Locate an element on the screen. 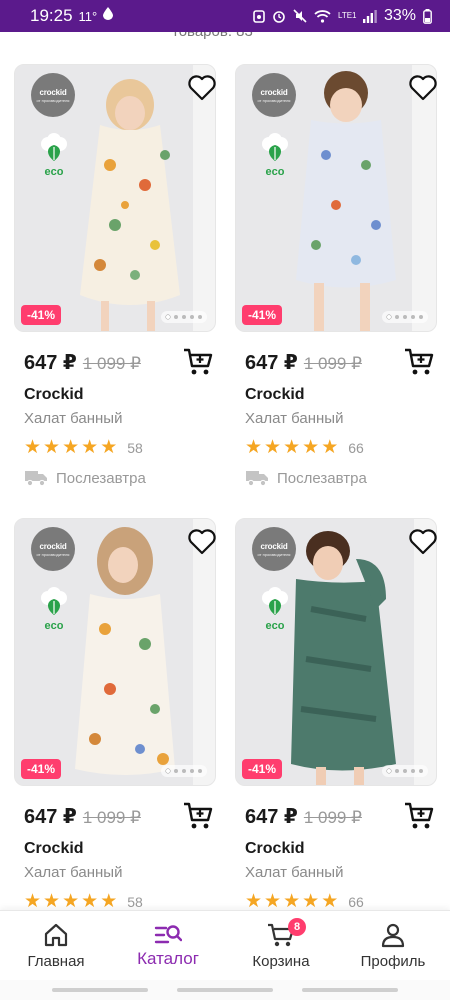  nav-cart-label: Корзина is located at coordinates (281, 961).